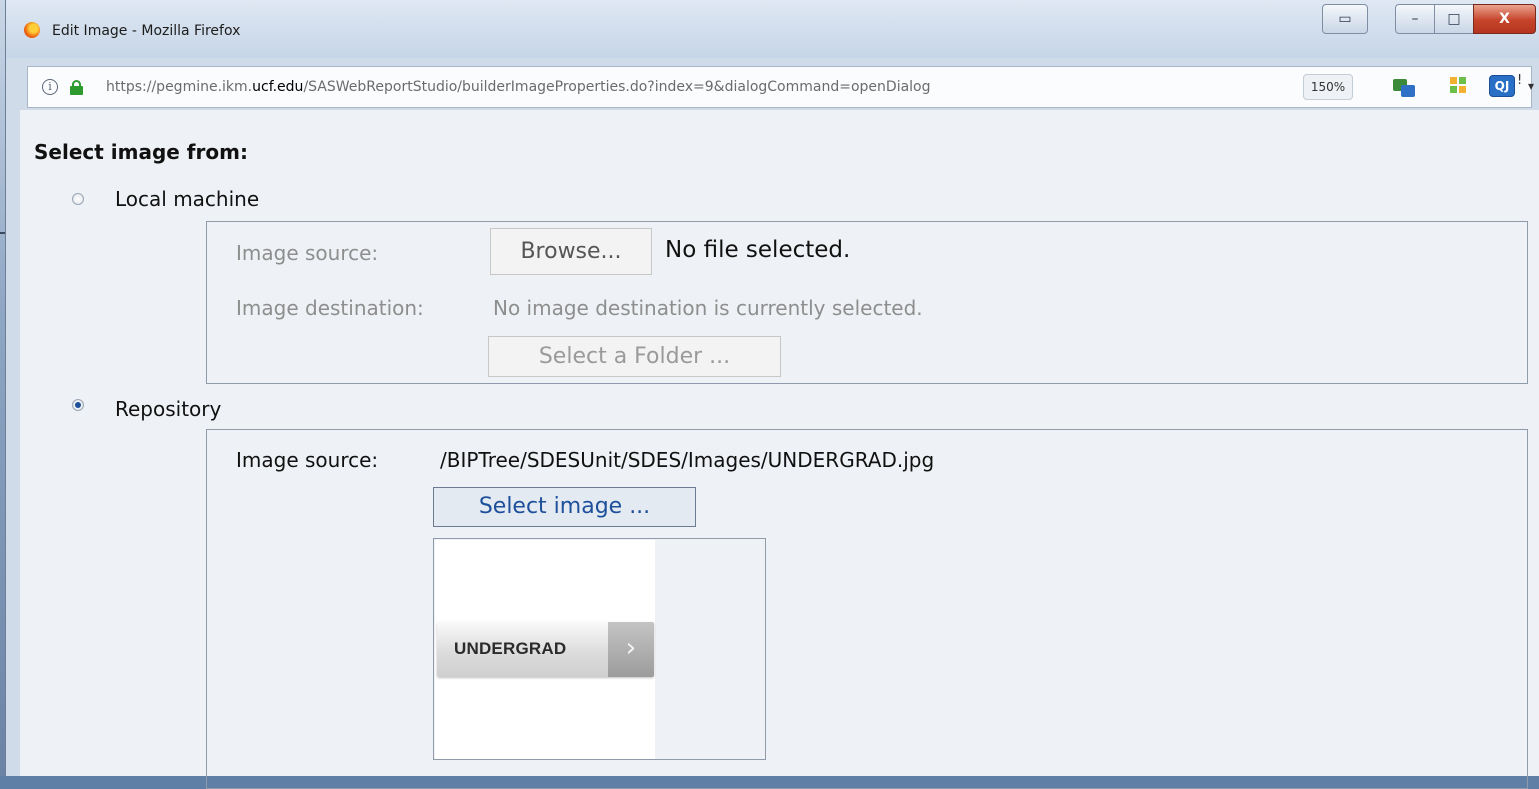 The height and width of the screenshot is (789, 1539). I want to click on minimize-button: –, so click(1415, 19).